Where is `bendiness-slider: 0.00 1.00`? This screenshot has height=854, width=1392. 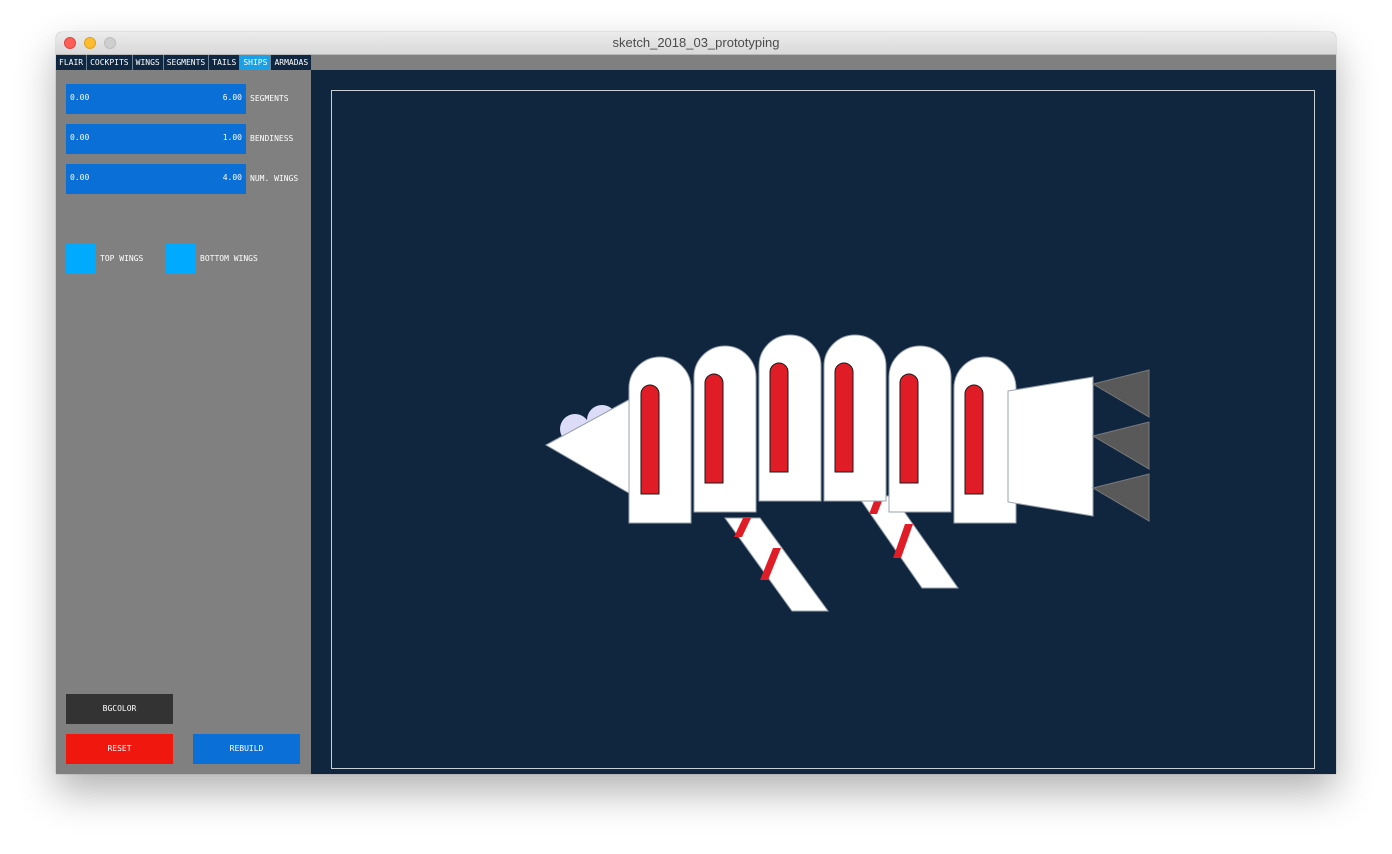
bendiness-slider: 0.00 1.00 is located at coordinates (156, 139).